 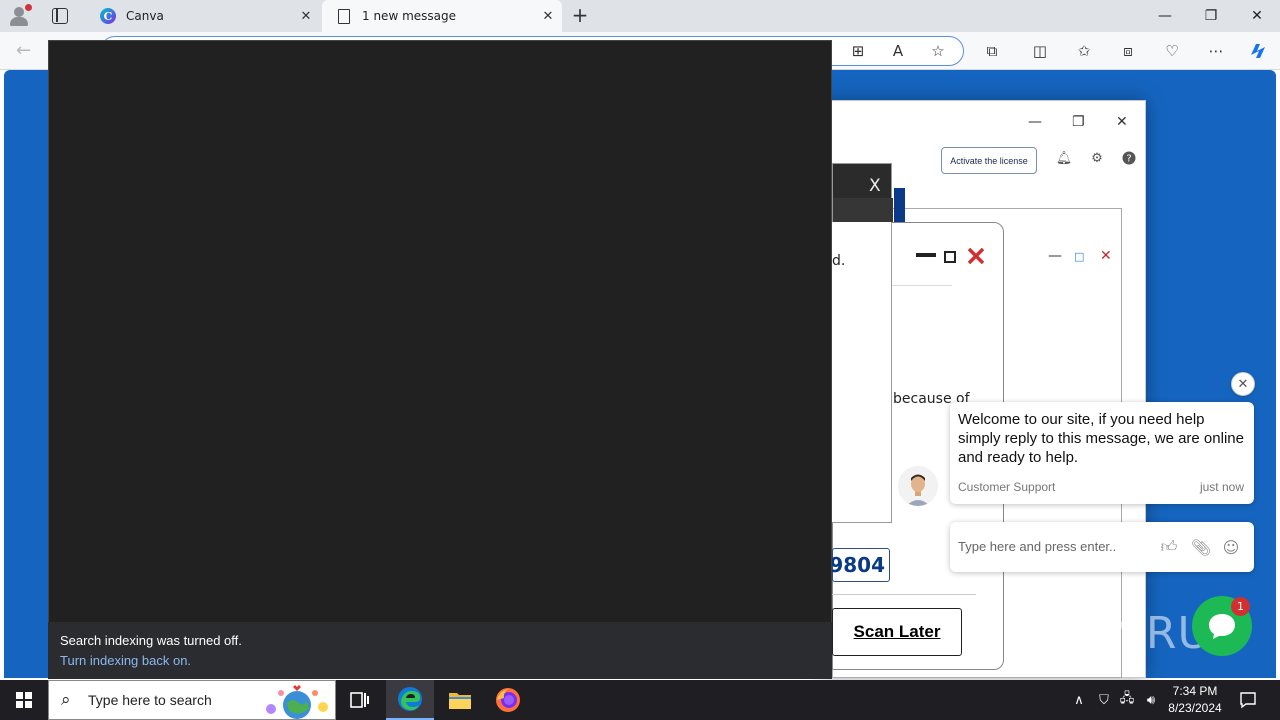 I want to click on split-screen-icon: ◫, so click(x=1040, y=51).